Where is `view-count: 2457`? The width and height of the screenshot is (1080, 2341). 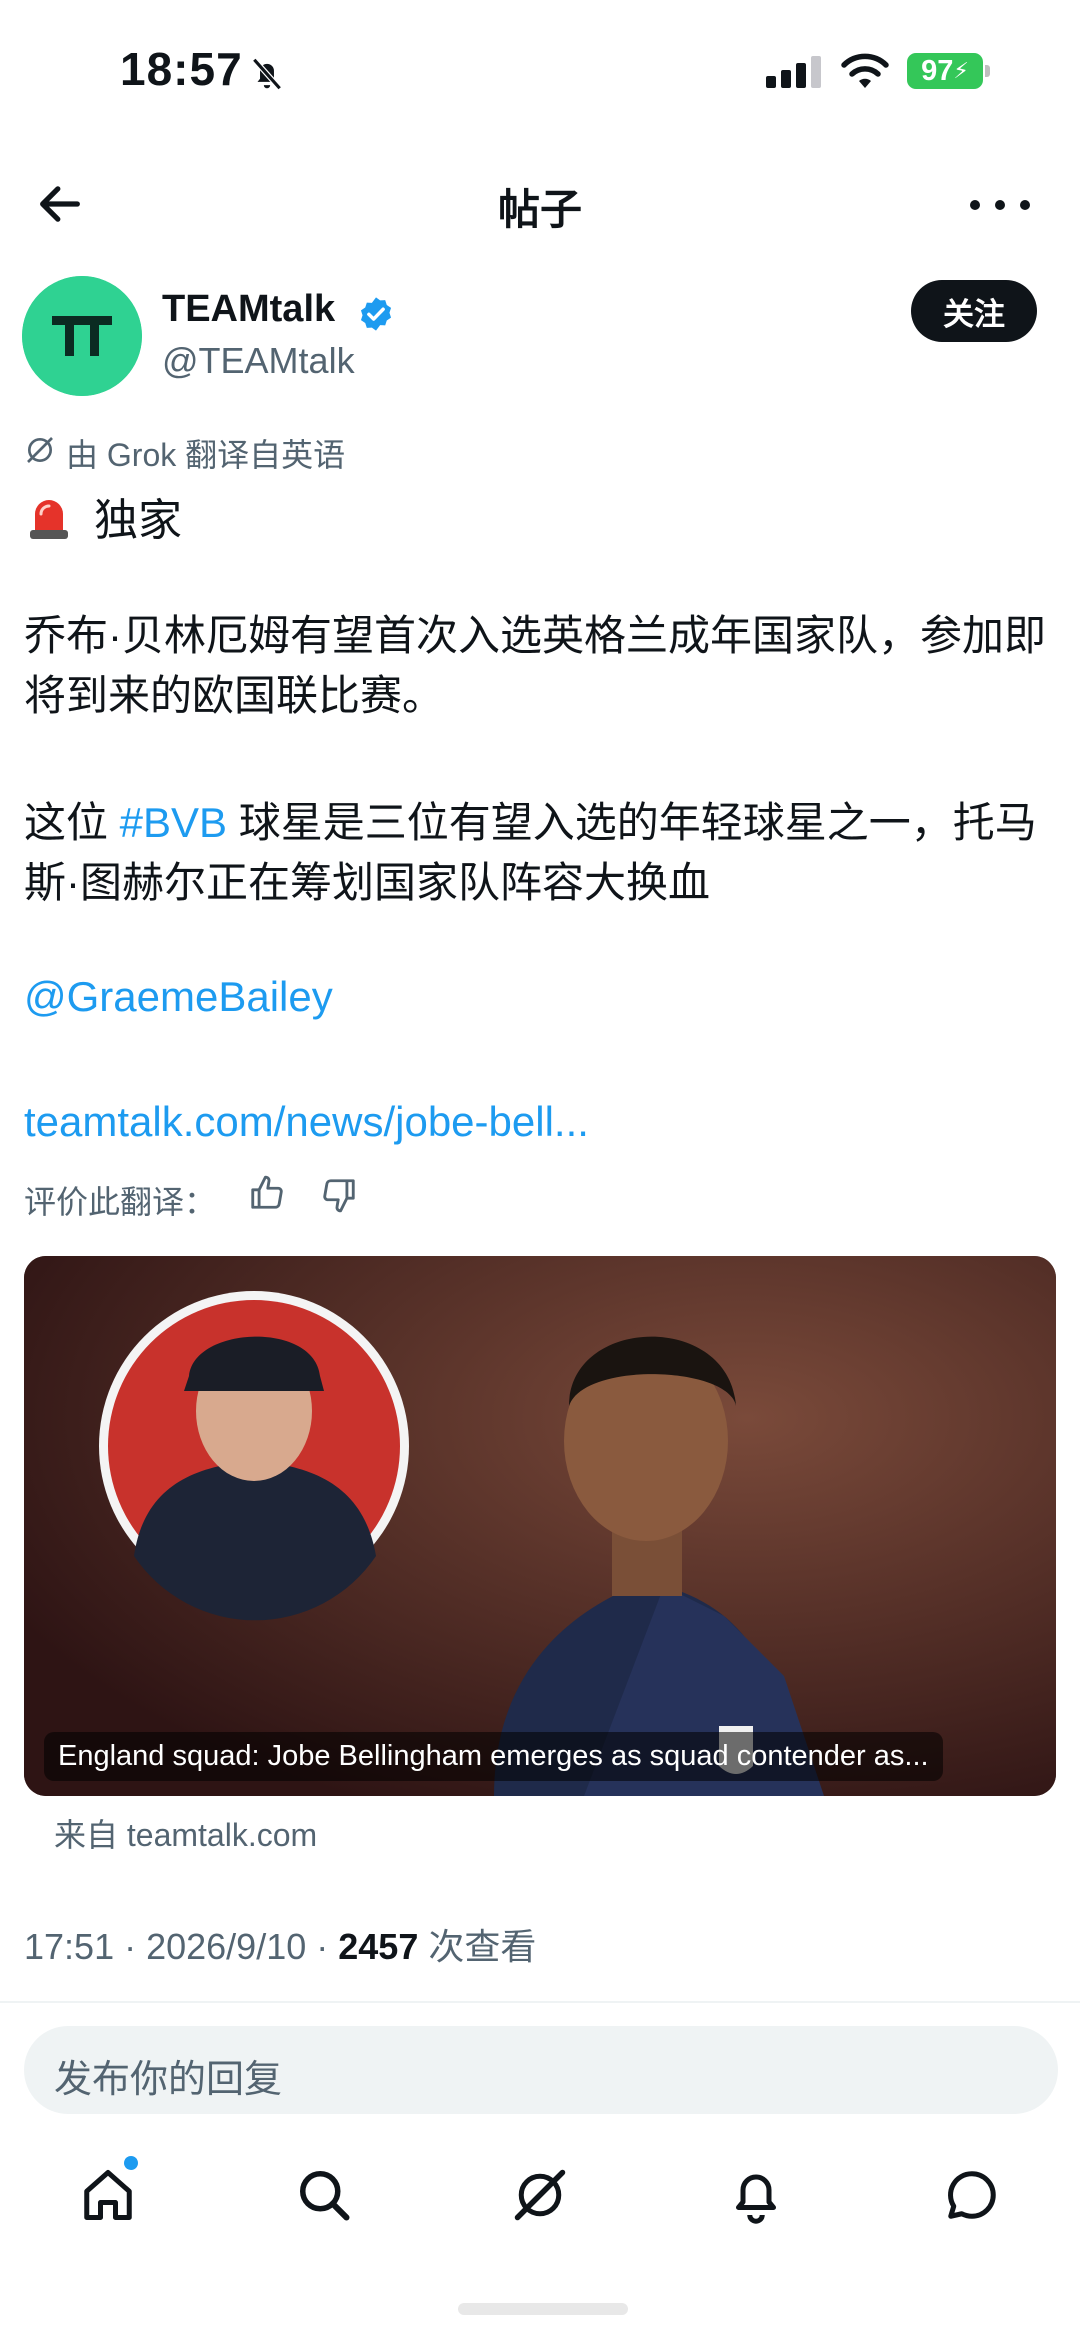 view-count: 2457 is located at coordinates (378, 1946).